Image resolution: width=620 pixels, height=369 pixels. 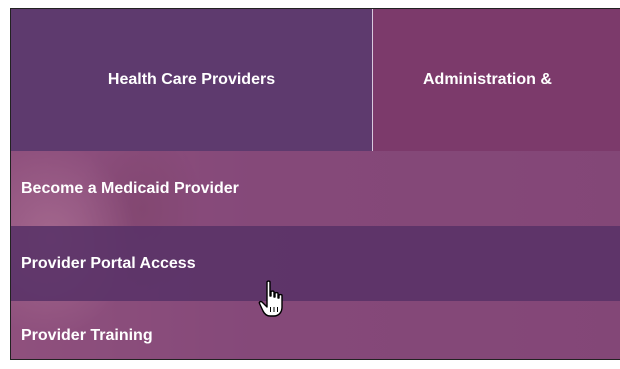 I want to click on hand-pointer-icon, so click(x=270, y=298).